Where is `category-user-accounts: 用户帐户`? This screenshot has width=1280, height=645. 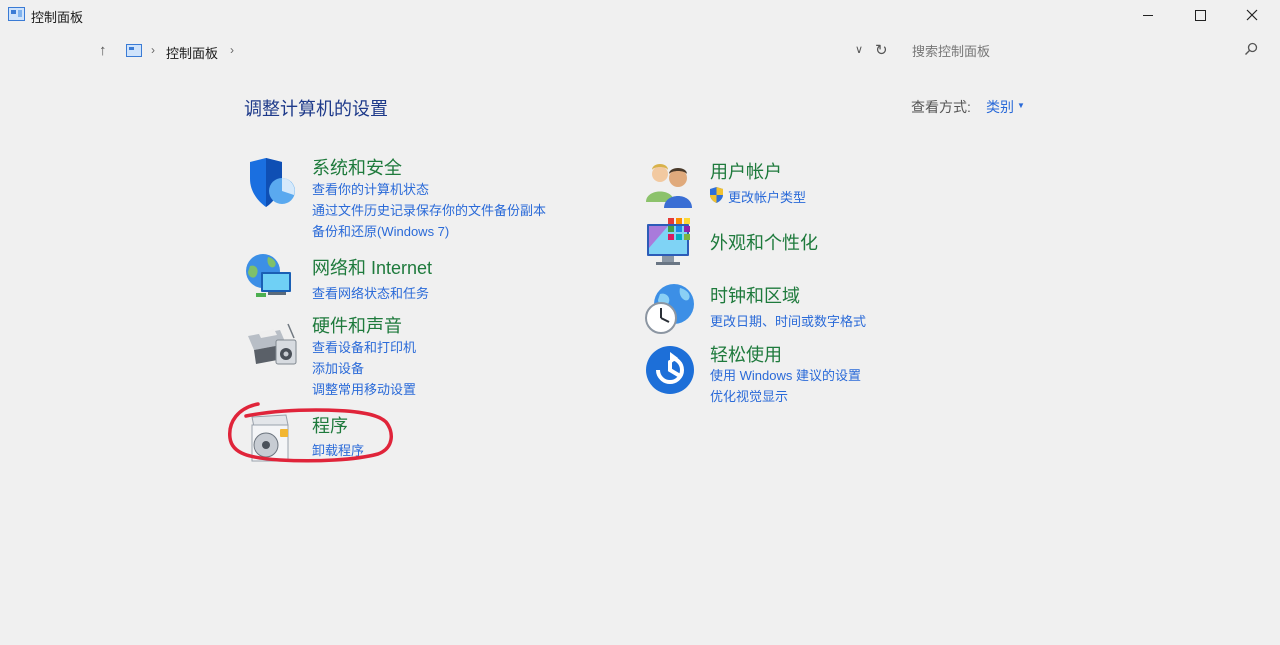
category-user-accounts: 用户帐户 is located at coordinates (746, 171).